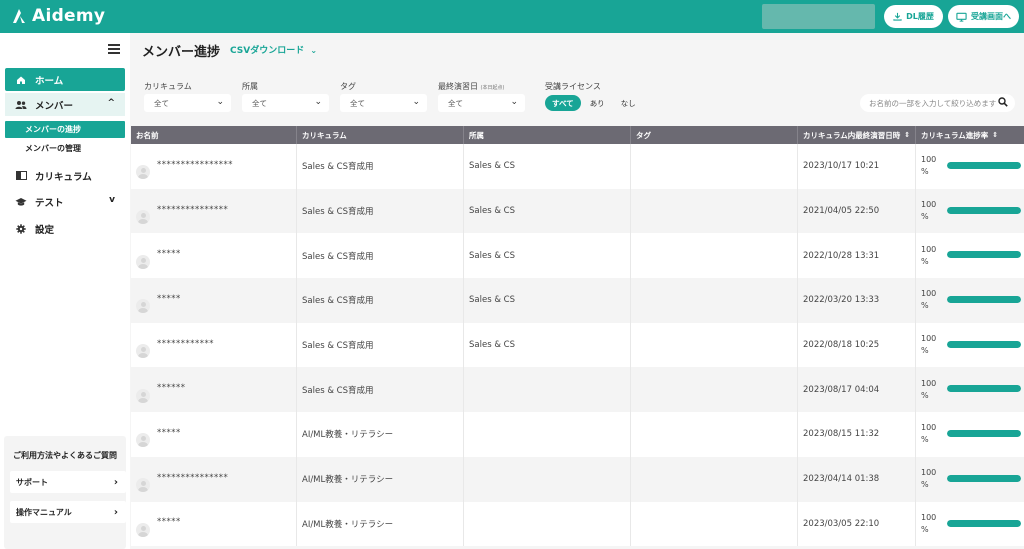  Describe the element at coordinates (65, 175) in the screenshot. I see `sidebar-item-curriculum: カリキュラム` at that location.